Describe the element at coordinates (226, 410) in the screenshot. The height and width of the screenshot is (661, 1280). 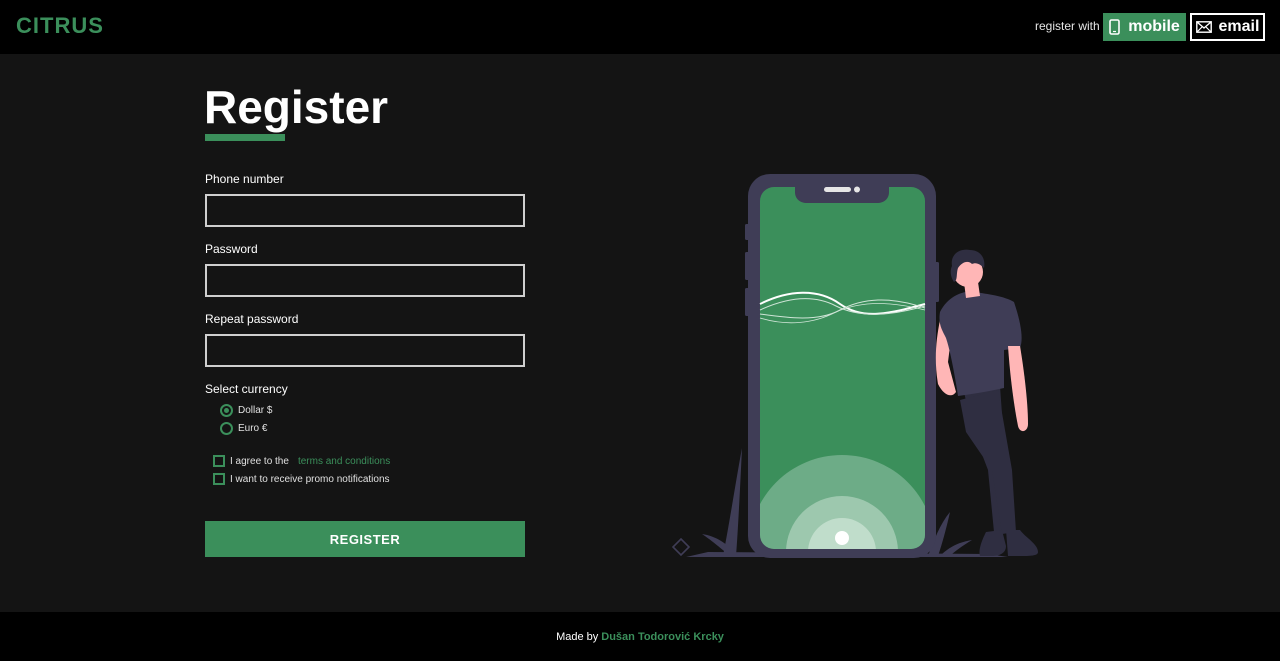
I see `radio-button-selected` at that location.